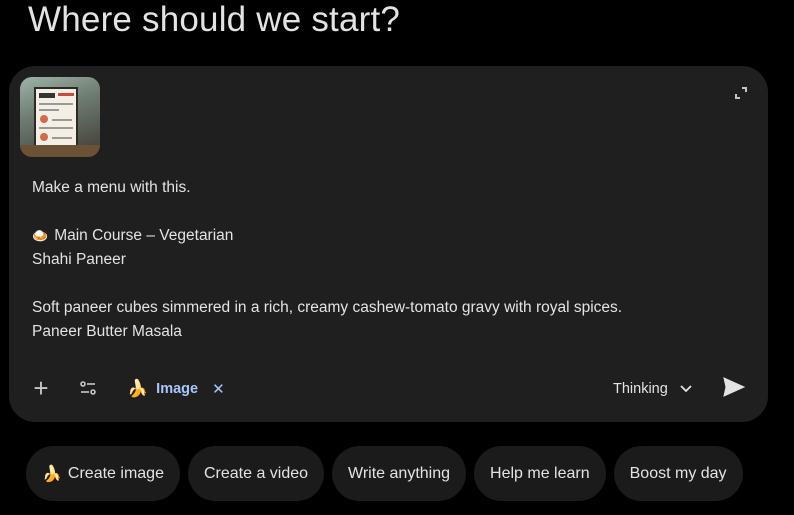  Describe the element at coordinates (41, 388) in the screenshot. I see `add-icon: +` at that location.